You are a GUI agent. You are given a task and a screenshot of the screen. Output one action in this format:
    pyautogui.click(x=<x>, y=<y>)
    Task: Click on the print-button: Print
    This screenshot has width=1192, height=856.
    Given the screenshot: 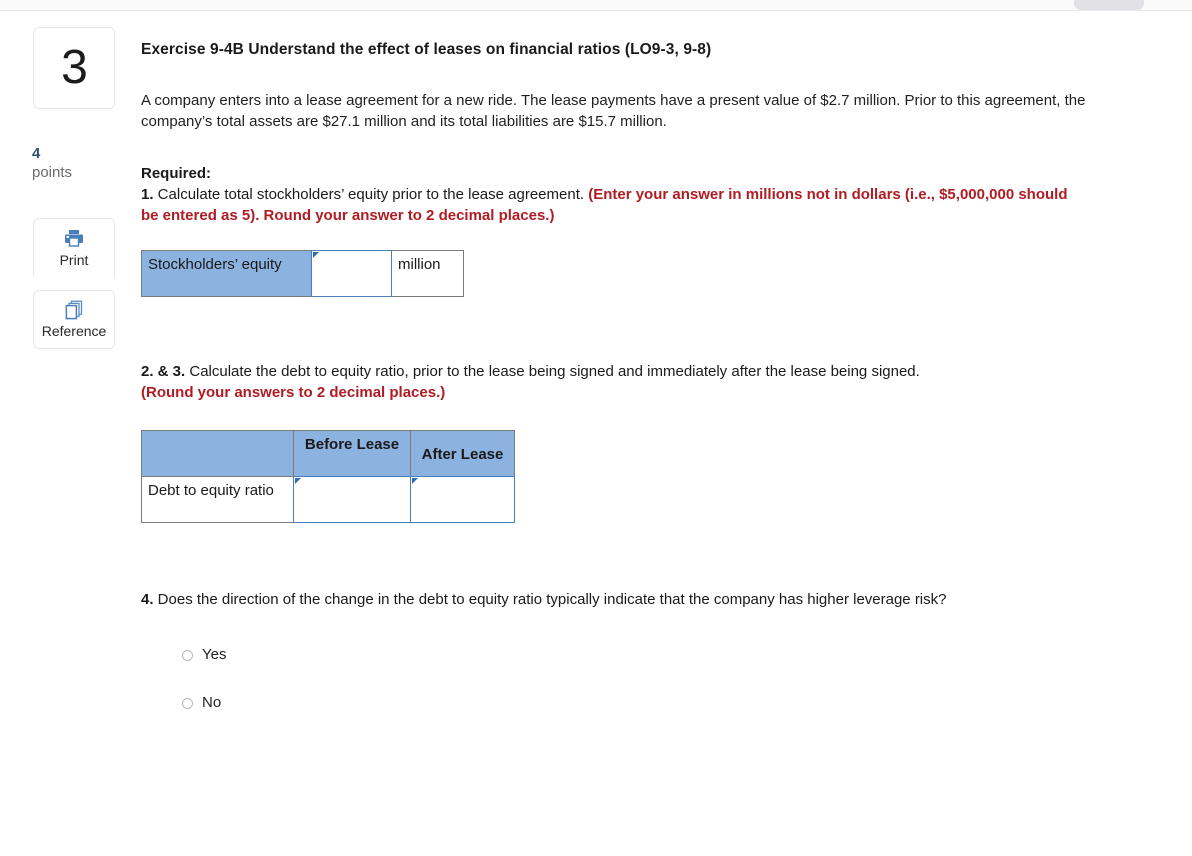 What is the action you would take?
    pyautogui.click(x=74, y=247)
    